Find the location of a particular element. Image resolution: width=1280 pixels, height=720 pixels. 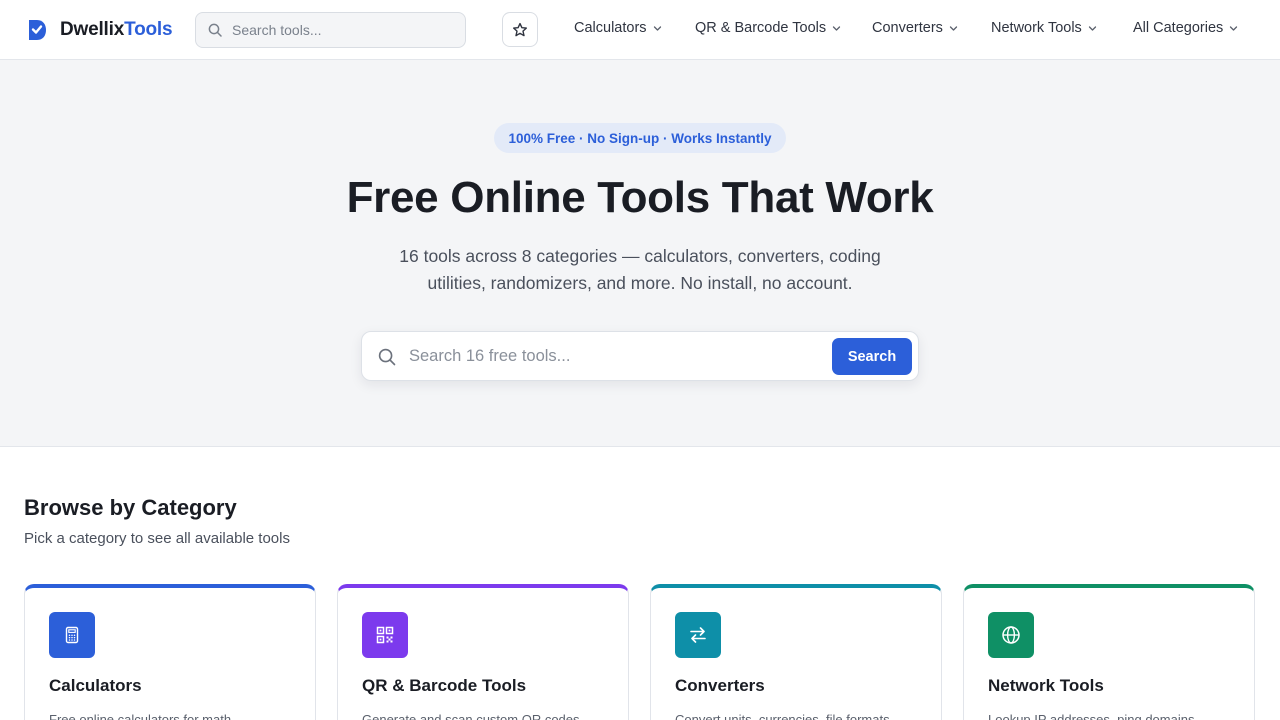

nav-qr-barcode-tools: QR & Barcode Tools is located at coordinates (768, 28).